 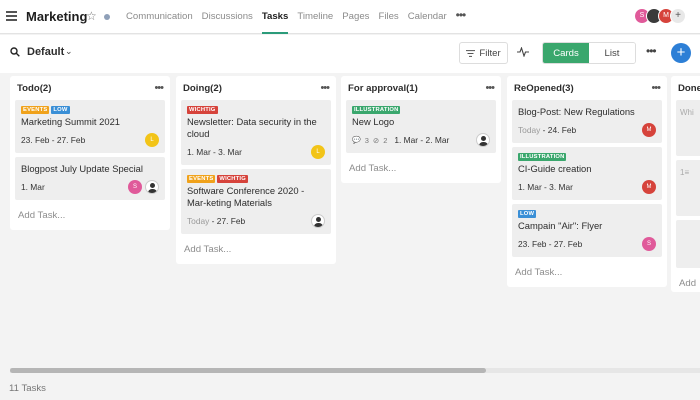 I want to click on task-card: ILLUSTRATION New Logo 💬 3 ⊘ 2 1. Mar - 2. Mar, so click(x=421, y=126).